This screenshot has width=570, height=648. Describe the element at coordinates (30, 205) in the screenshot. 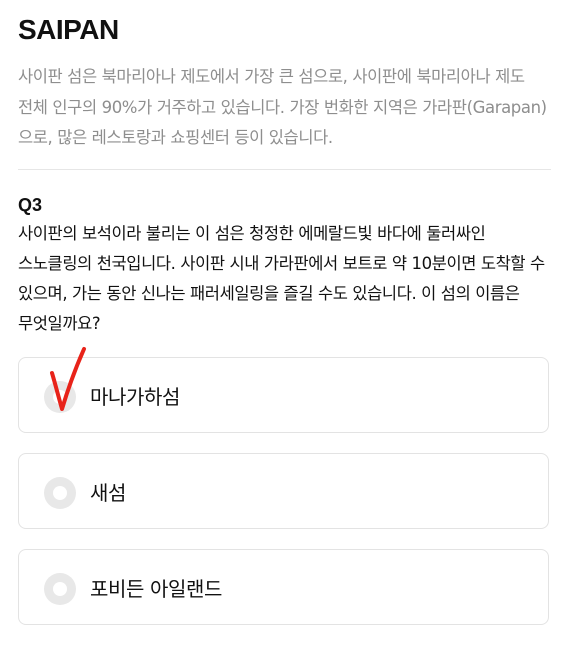

I see `question-number: Q3` at that location.